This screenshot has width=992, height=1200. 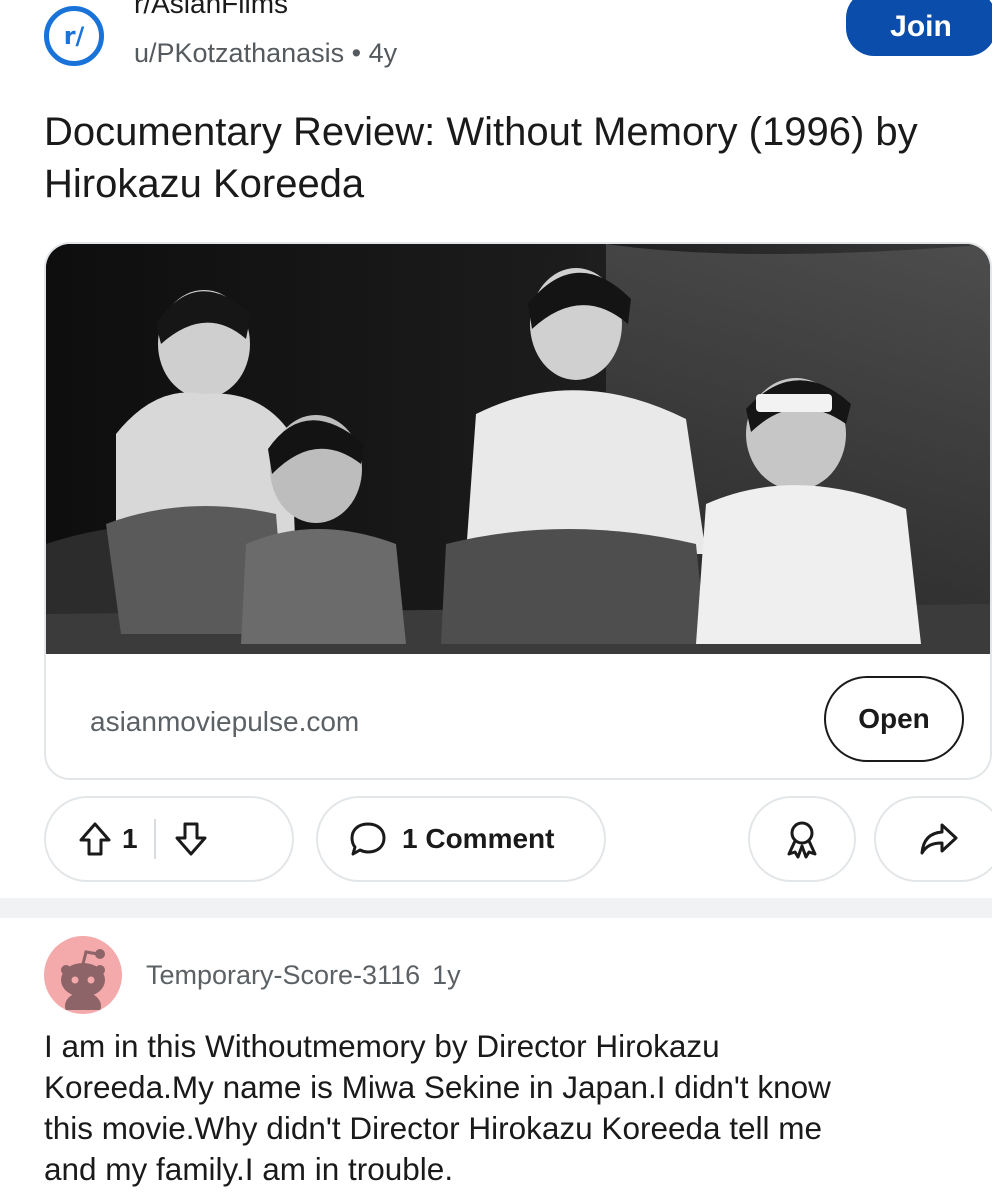 I want to click on section-divider, so click(x=496, y=908).